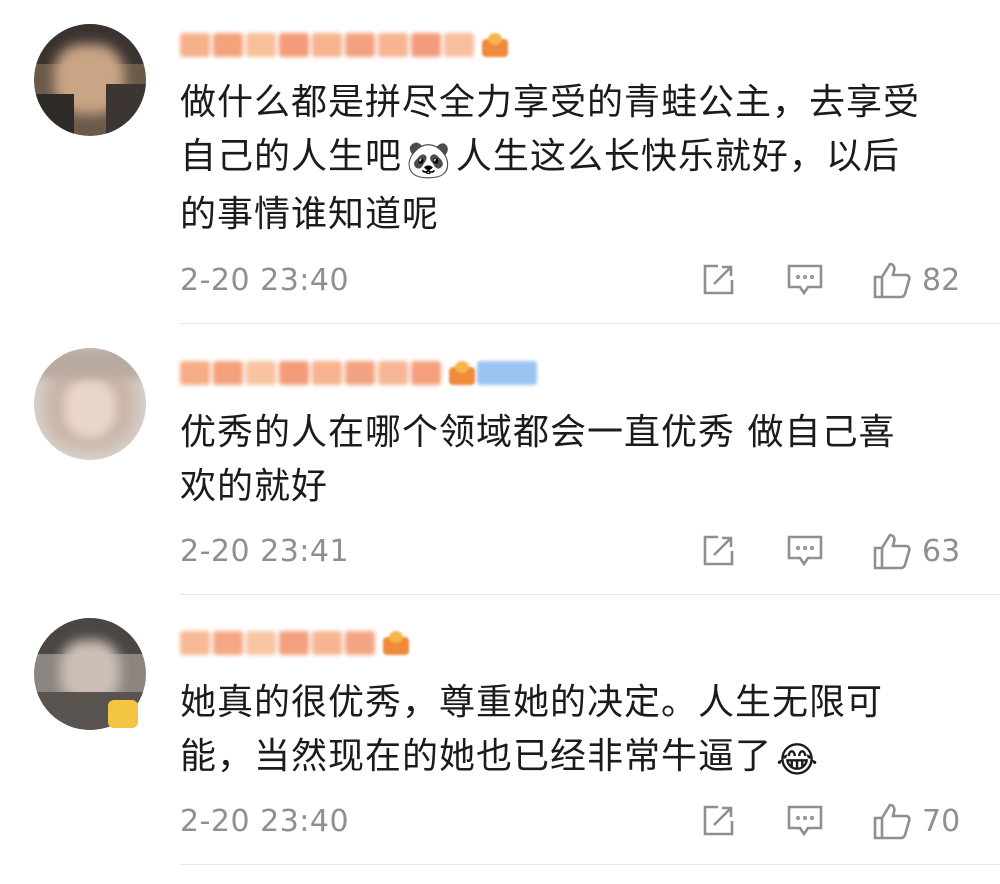  What do you see at coordinates (575, 280) in the screenshot?
I see `comment-meta: 2-20 23:40 82` at bounding box center [575, 280].